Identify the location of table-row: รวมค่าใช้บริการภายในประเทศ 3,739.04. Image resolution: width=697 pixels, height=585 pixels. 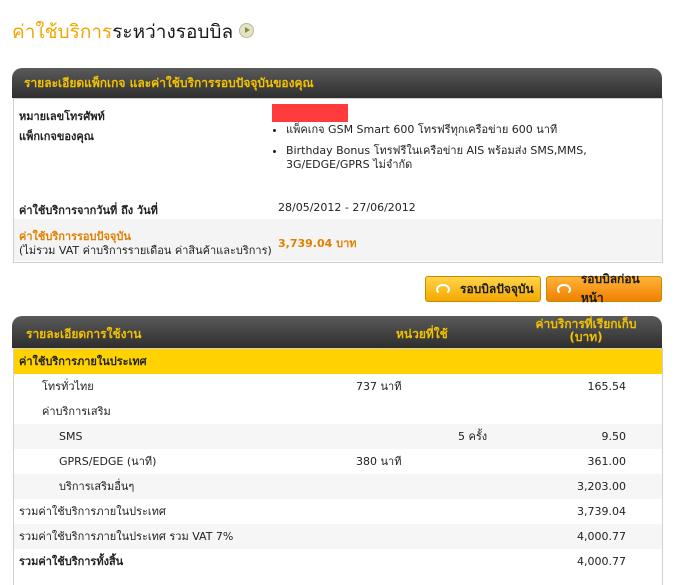
(338, 511).